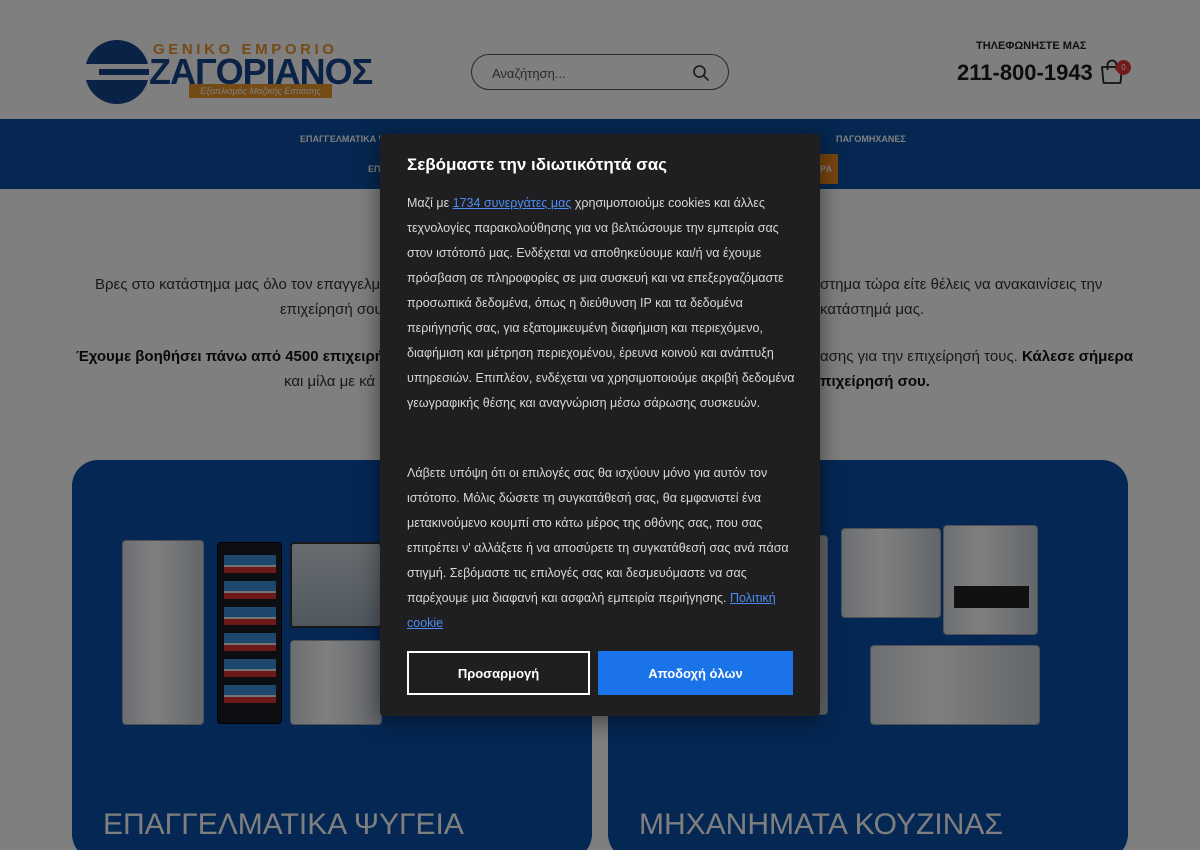 This screenshot has width=1200, height=850. I want to click on partners-link: 1734 συνεργάτες μας, so click(512, 203).